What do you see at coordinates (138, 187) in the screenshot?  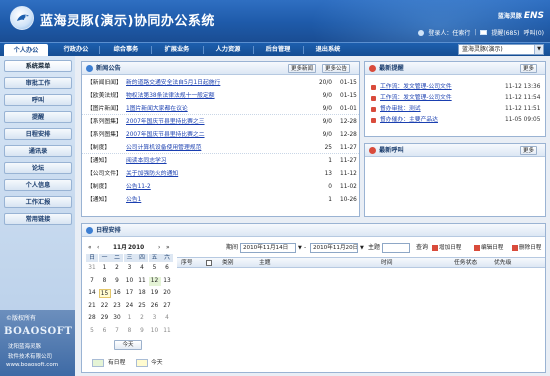 I see `news-title-link: 公告11-2` at bounding box center [138, 187].